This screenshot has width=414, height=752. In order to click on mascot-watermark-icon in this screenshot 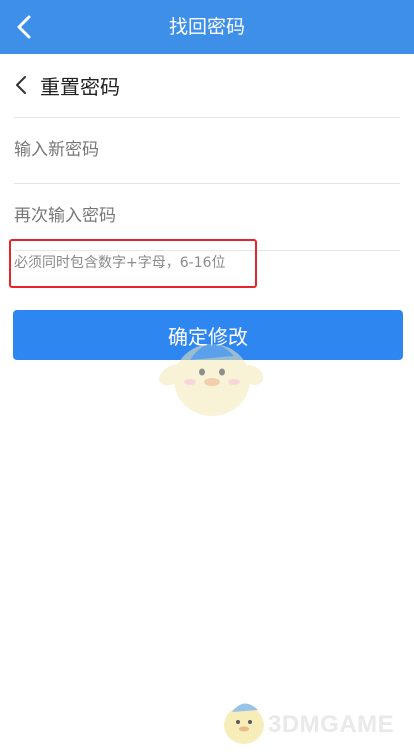, I will do `click(211, 379)`.